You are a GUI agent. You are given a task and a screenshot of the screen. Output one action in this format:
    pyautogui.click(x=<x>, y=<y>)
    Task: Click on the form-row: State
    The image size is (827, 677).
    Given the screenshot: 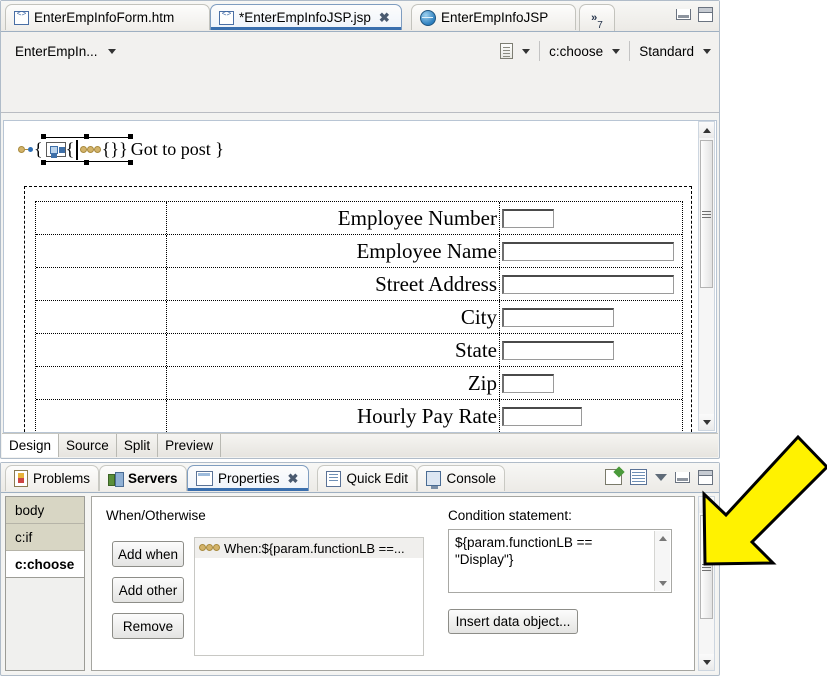 What is the action you would take?
    pyautogui.click(x=359, y=350)
    